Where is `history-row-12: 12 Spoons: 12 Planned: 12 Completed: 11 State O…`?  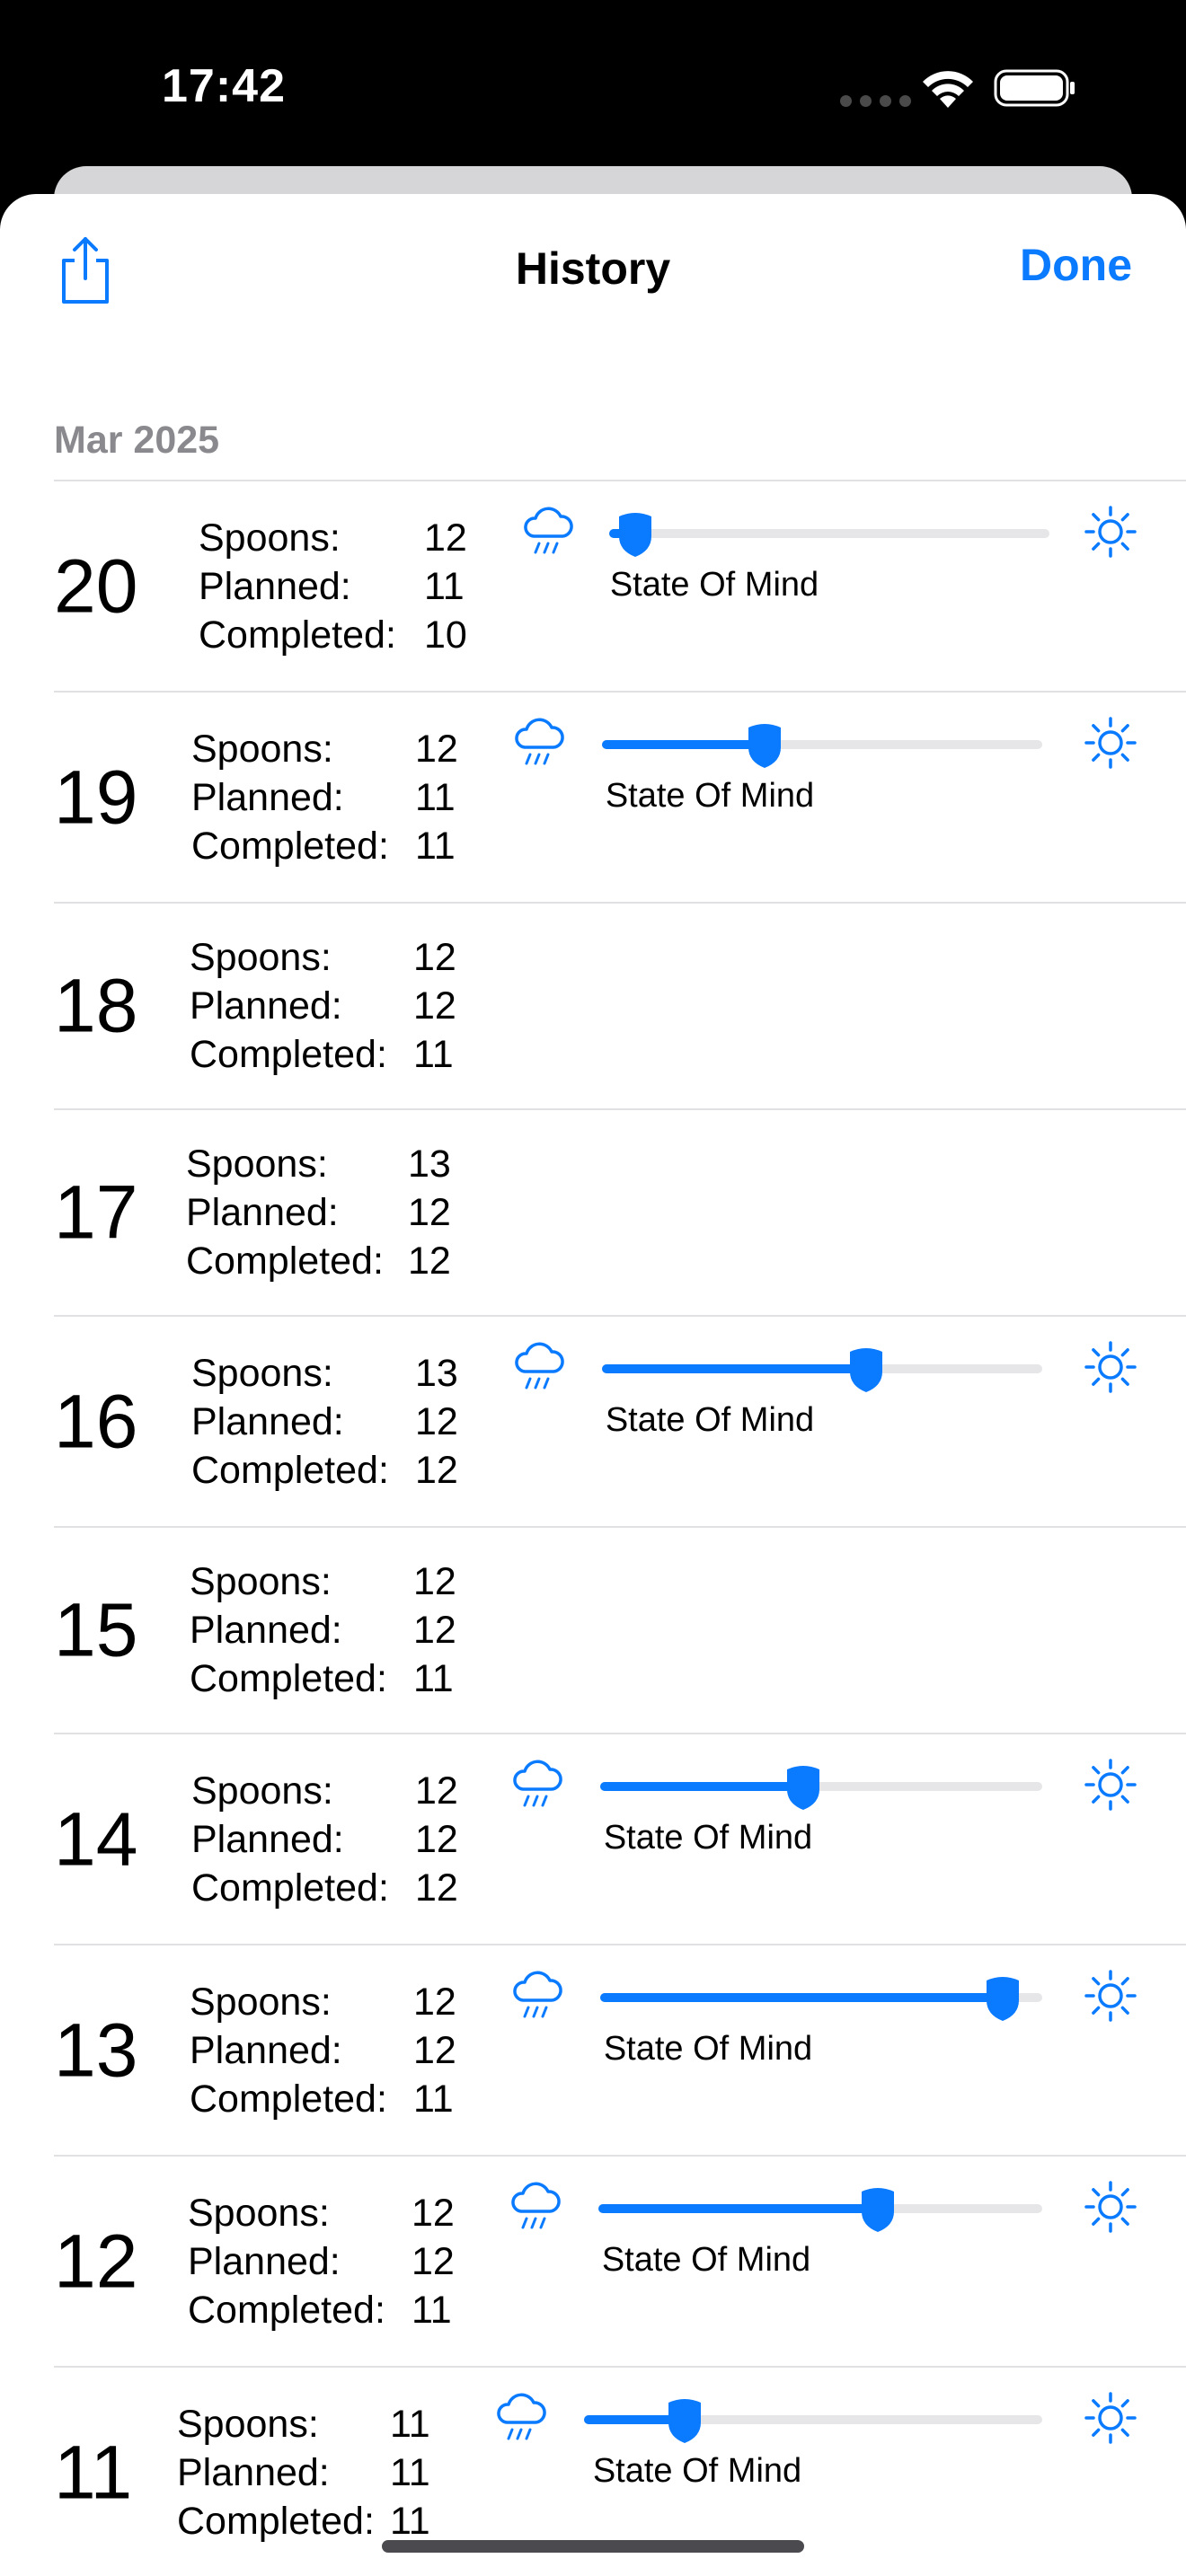 history-row-12: 12 Spoons: 12 Planned: 12 Completed: 11 State O… is located at coordinates (620, 2260).